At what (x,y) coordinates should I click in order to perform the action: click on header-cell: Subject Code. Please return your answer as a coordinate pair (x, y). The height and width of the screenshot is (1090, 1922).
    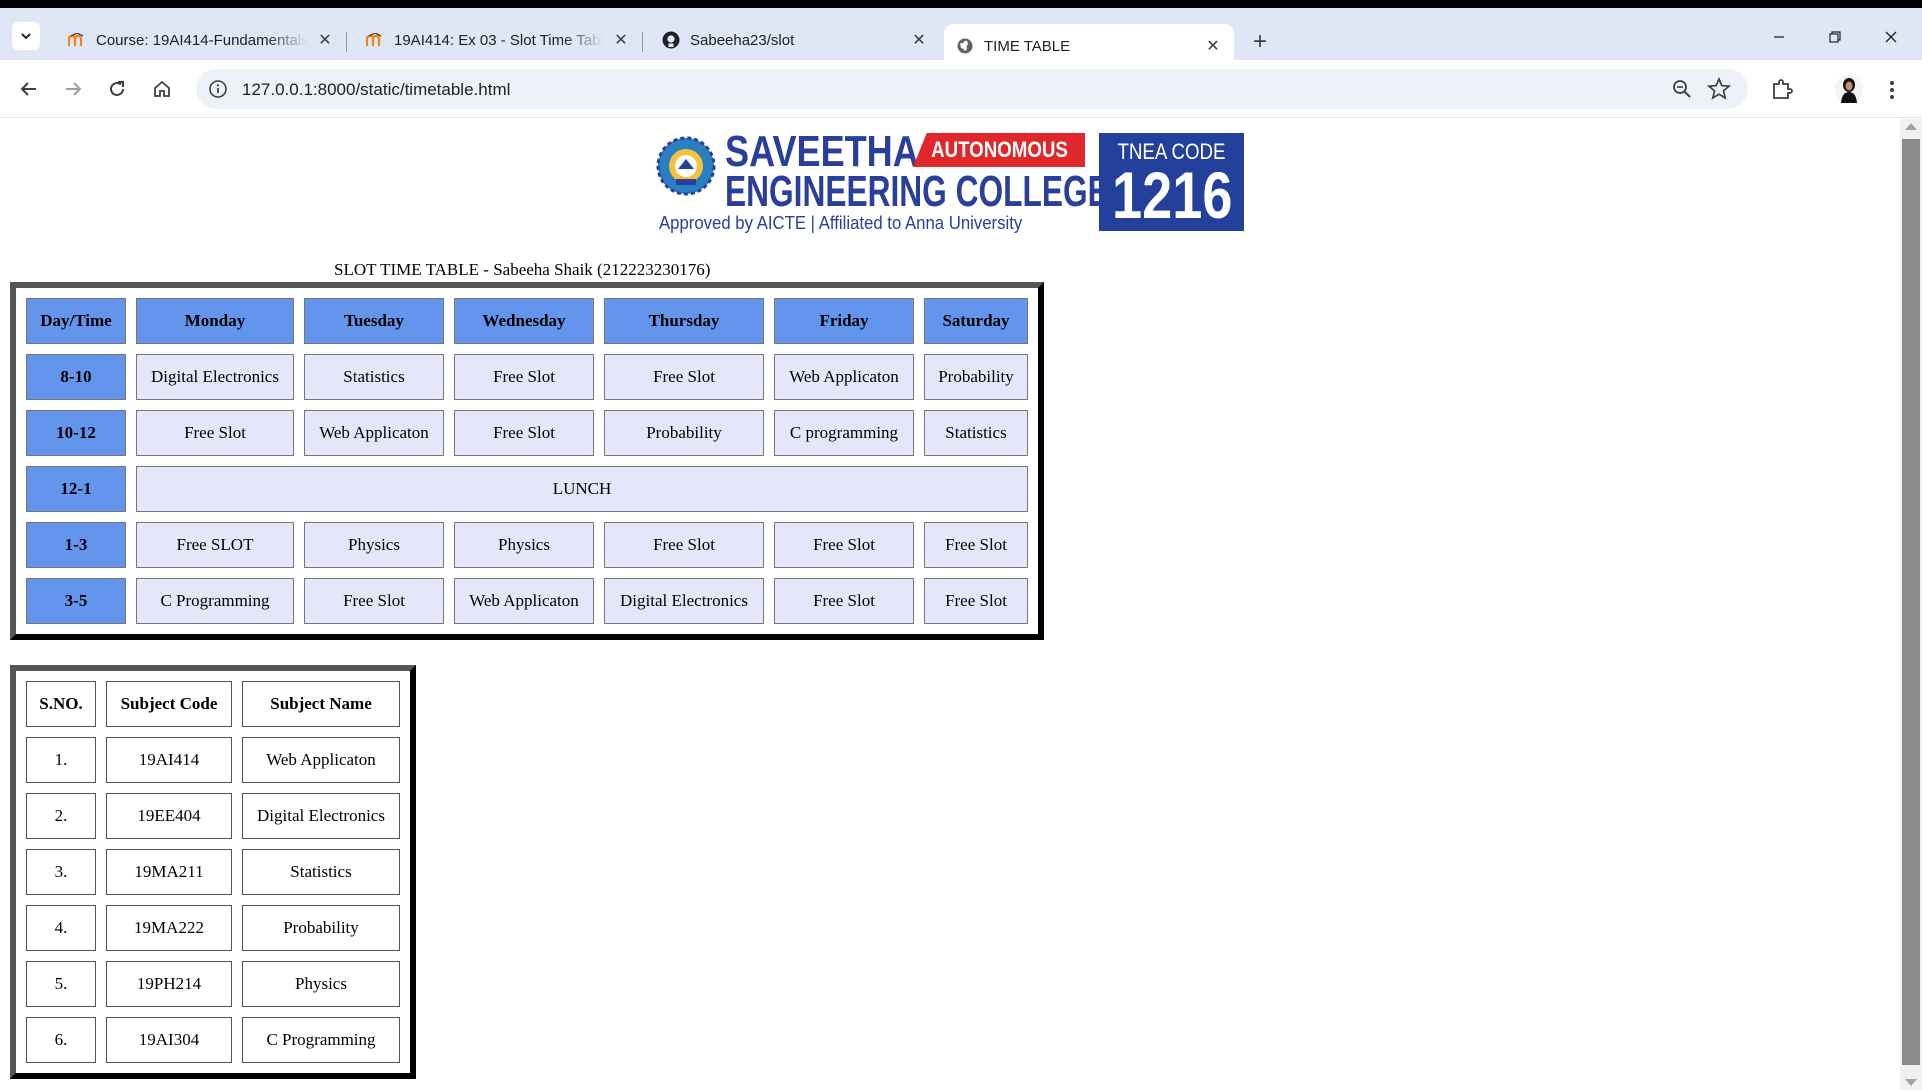
    Looking at the image, I should click on (169, 704).